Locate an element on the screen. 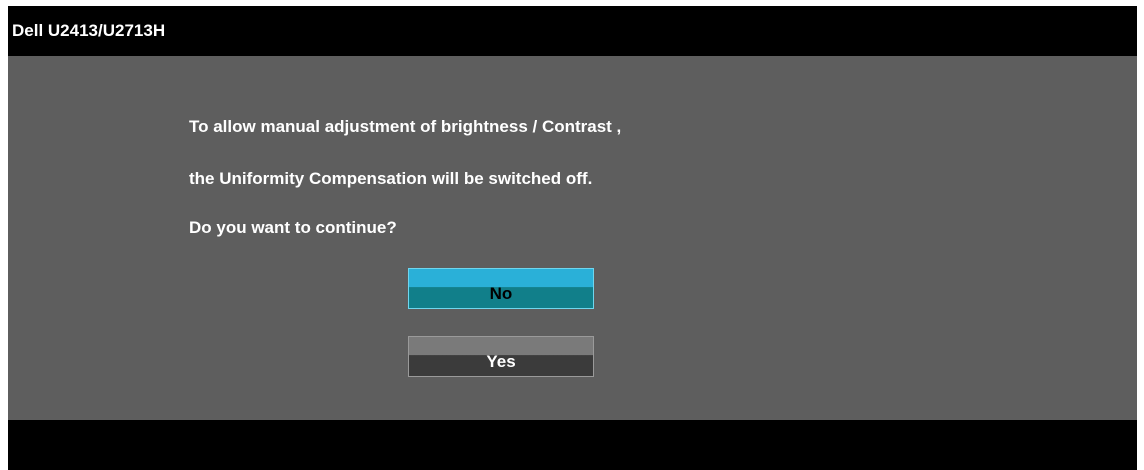 Image resolution: width=1144 pixels, height=470 pixels. yes-button-label: Yes is located at coordinates (501, 361).